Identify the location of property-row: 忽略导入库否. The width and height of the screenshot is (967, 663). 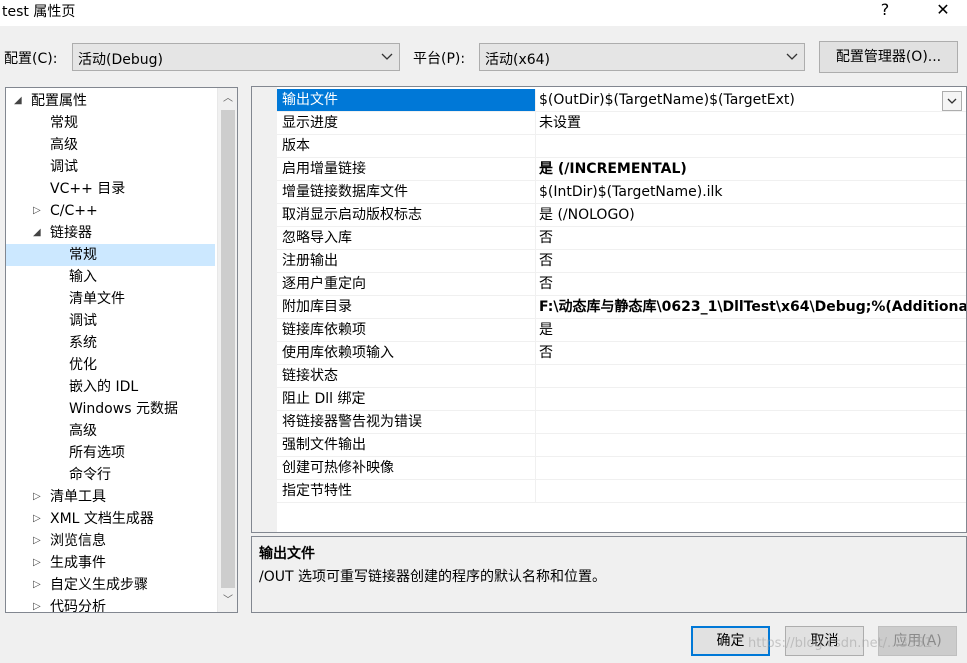
(621, 238).